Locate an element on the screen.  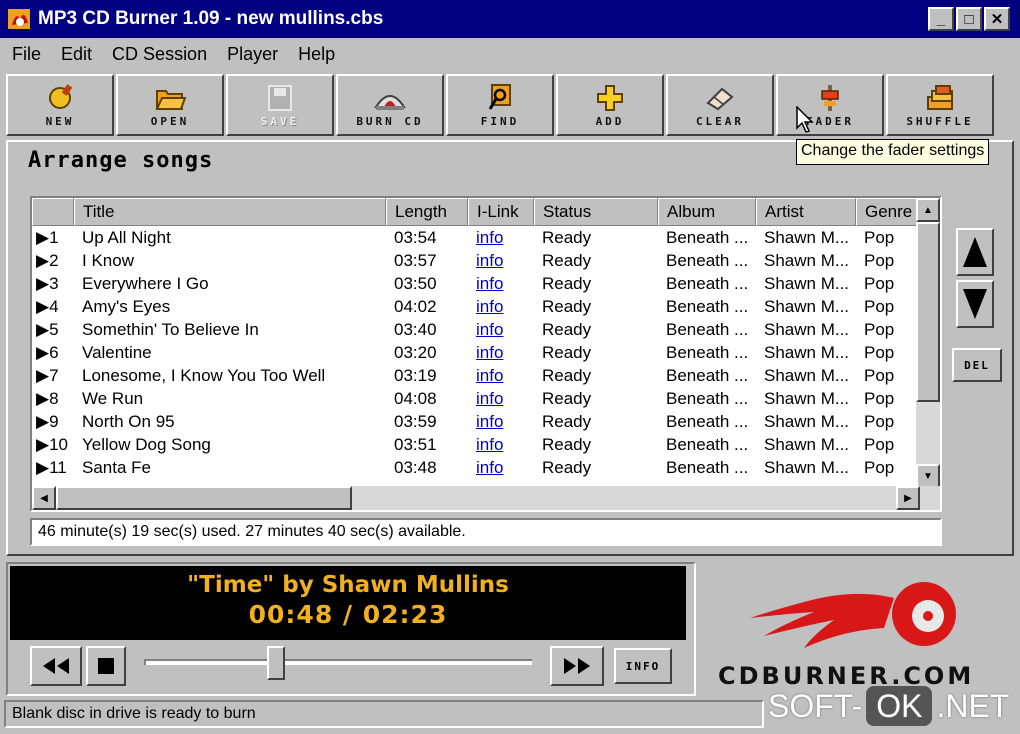
column-header-length: Length is located at coordinates (427, 212).